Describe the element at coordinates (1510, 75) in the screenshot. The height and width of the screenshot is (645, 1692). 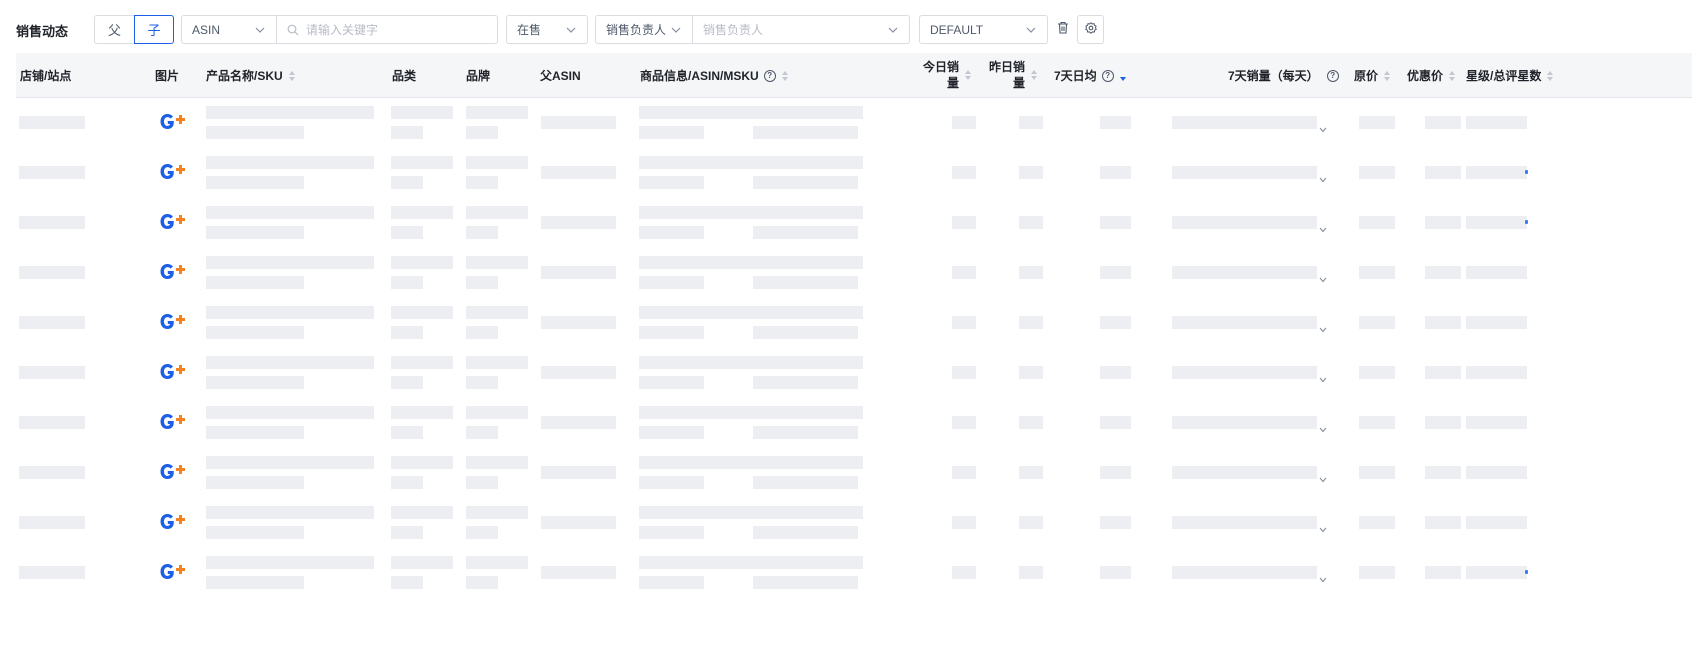
I see `column-header-rating: 星级/总评星数` at that location.